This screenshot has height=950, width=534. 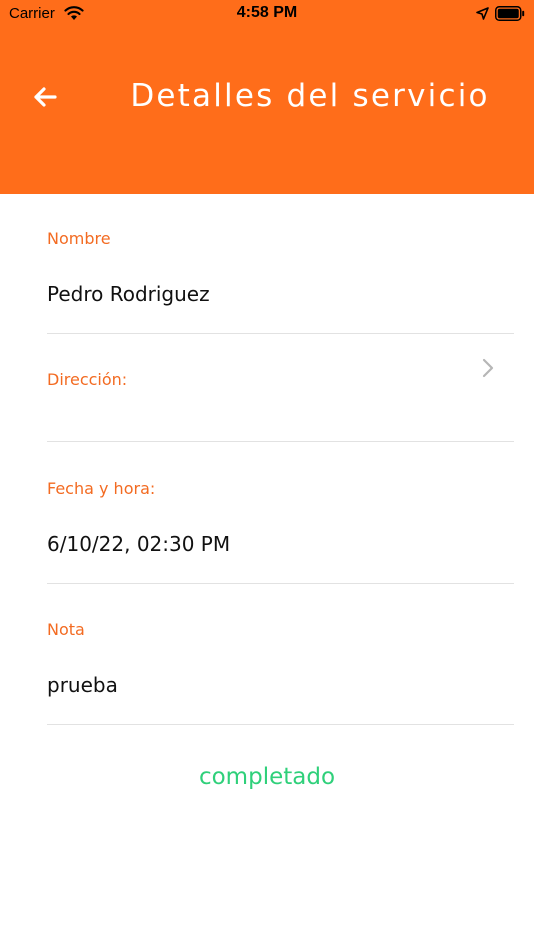 I want to click on back-button, so click(x=45, y=97).